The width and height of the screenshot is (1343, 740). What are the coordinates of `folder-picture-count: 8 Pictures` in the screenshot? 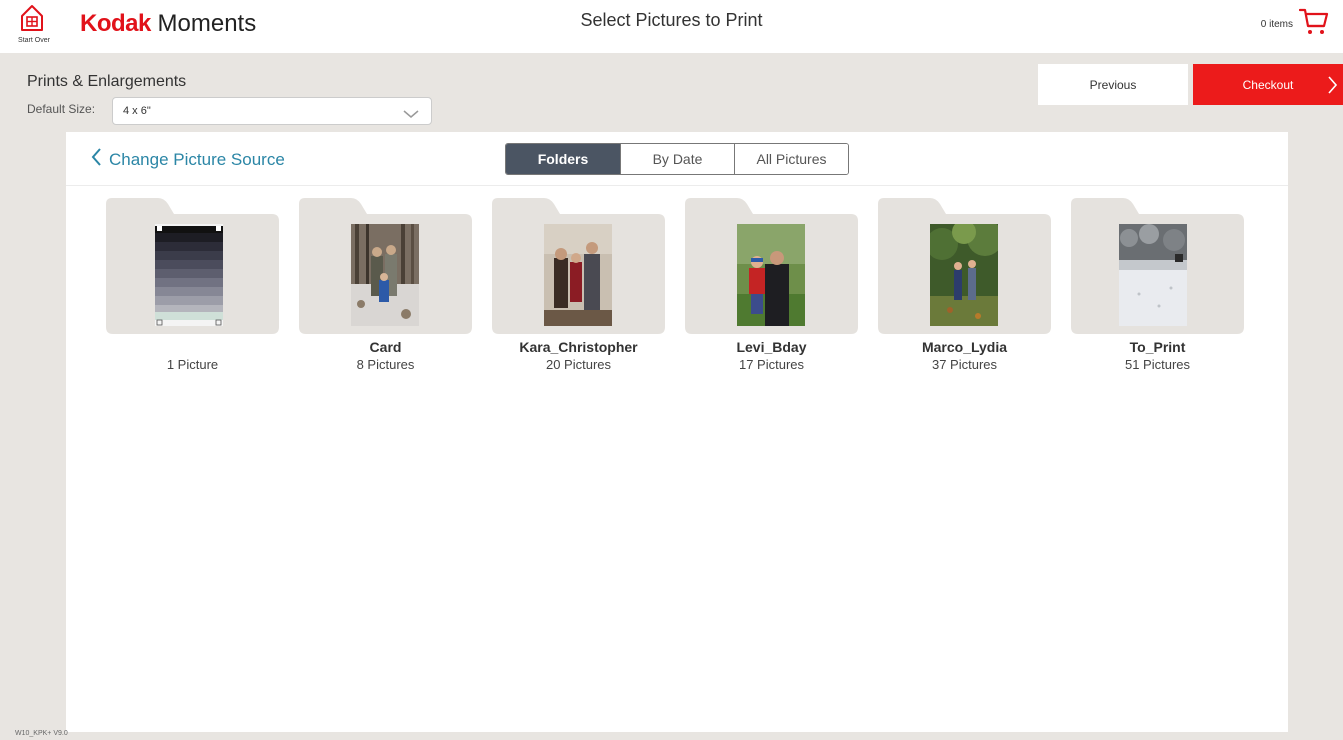 It's located at (385, 364).